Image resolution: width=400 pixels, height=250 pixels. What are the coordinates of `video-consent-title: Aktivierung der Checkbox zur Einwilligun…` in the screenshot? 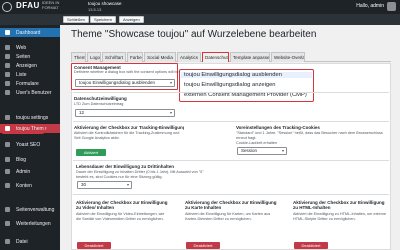 It's located at (122, 205).